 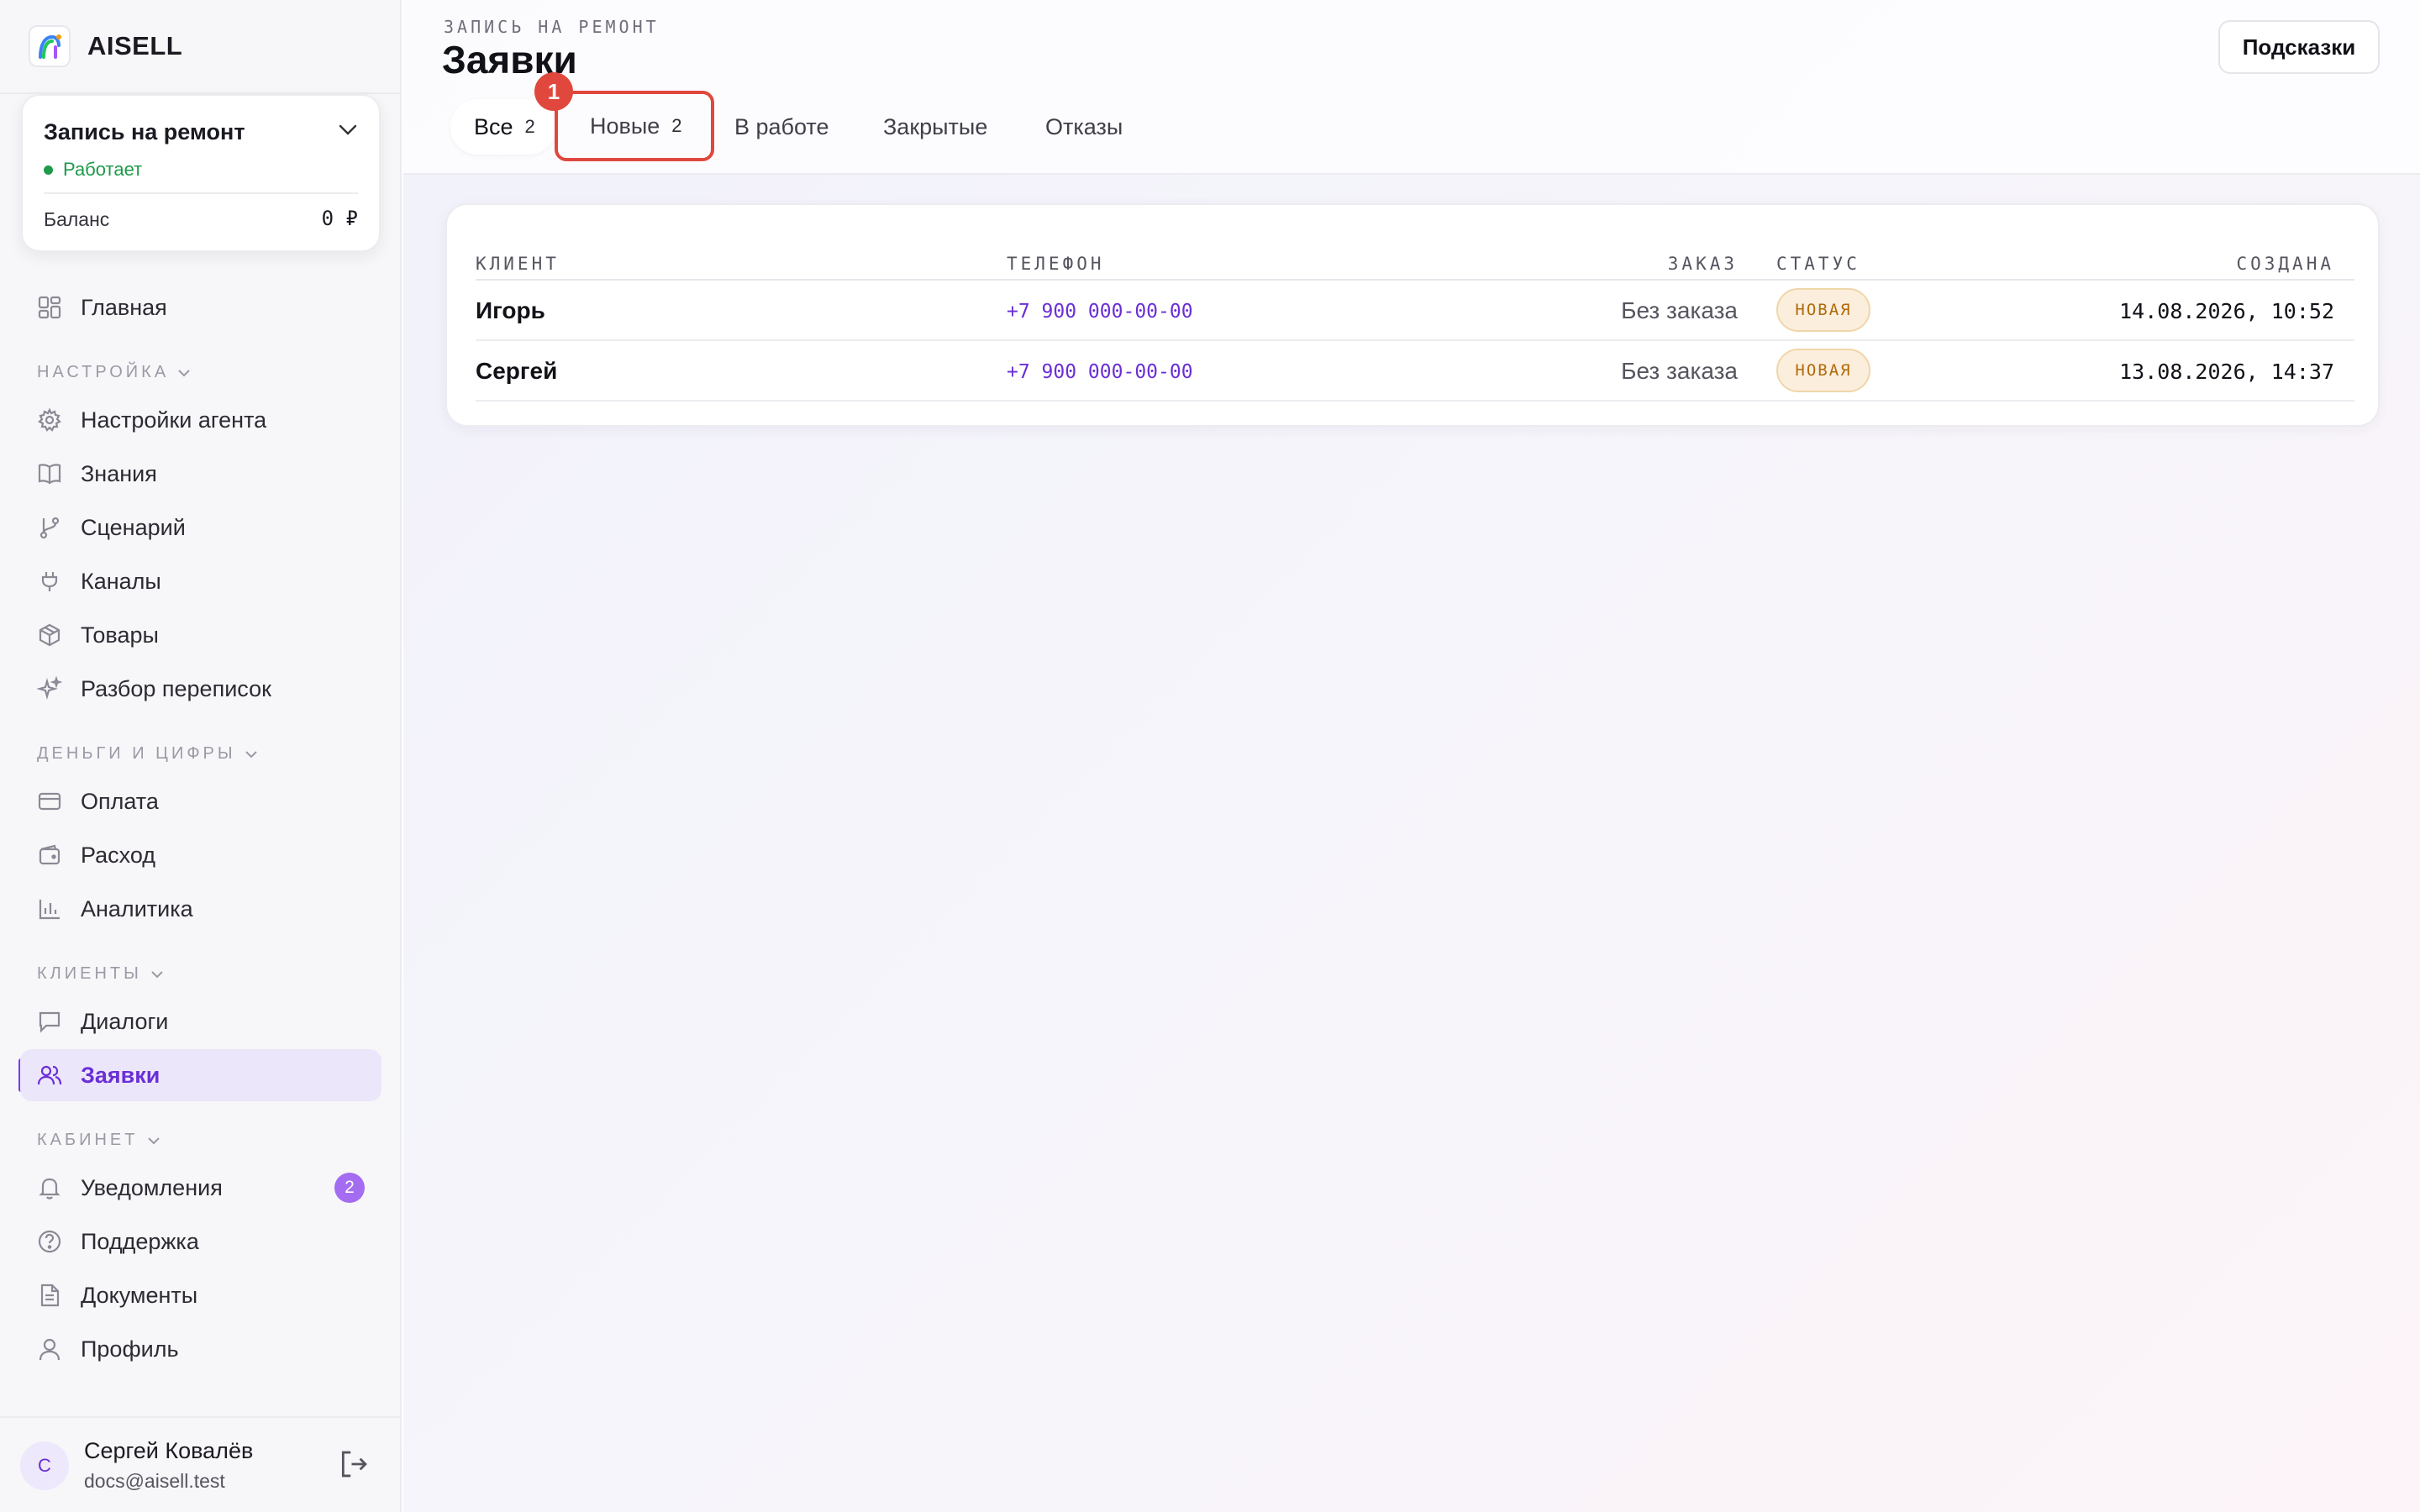 I want to click on nav-item-label: Каналы, so click(x=121, y=581).